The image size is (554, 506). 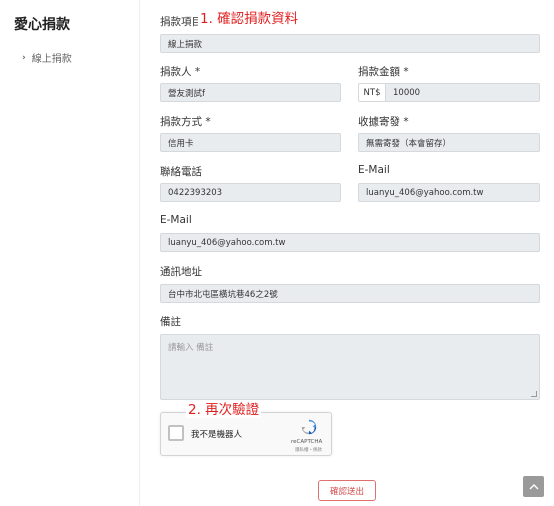 I want to click on address-field: 台中市北屯區橫坑巷46之2號, so click(x=350, y=293).